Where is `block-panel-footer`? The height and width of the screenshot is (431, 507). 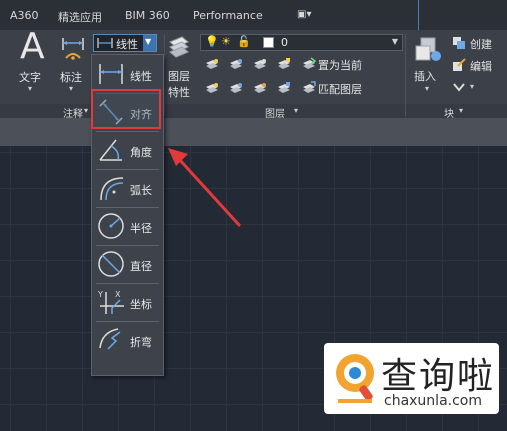 block-panel-footer is located at coordinates (456, 111).